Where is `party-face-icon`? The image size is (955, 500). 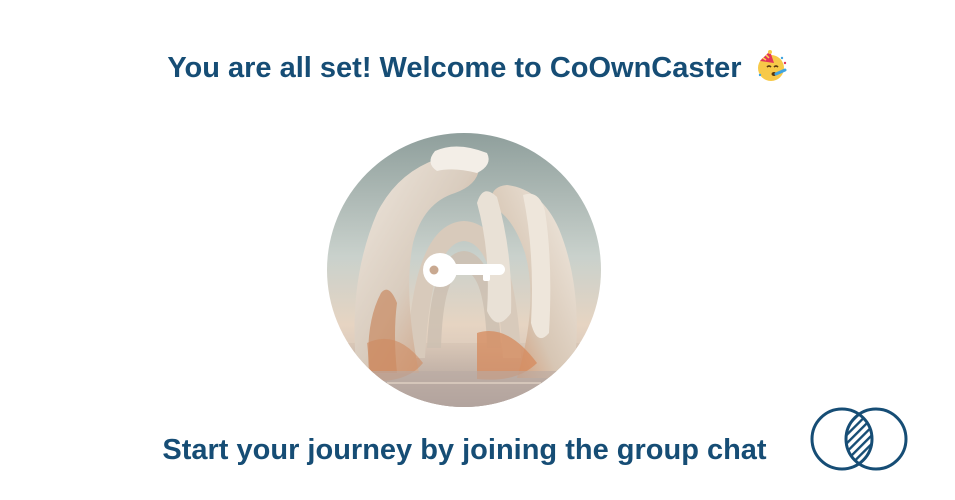 party-face-icon is located at coordinates (771, 71).